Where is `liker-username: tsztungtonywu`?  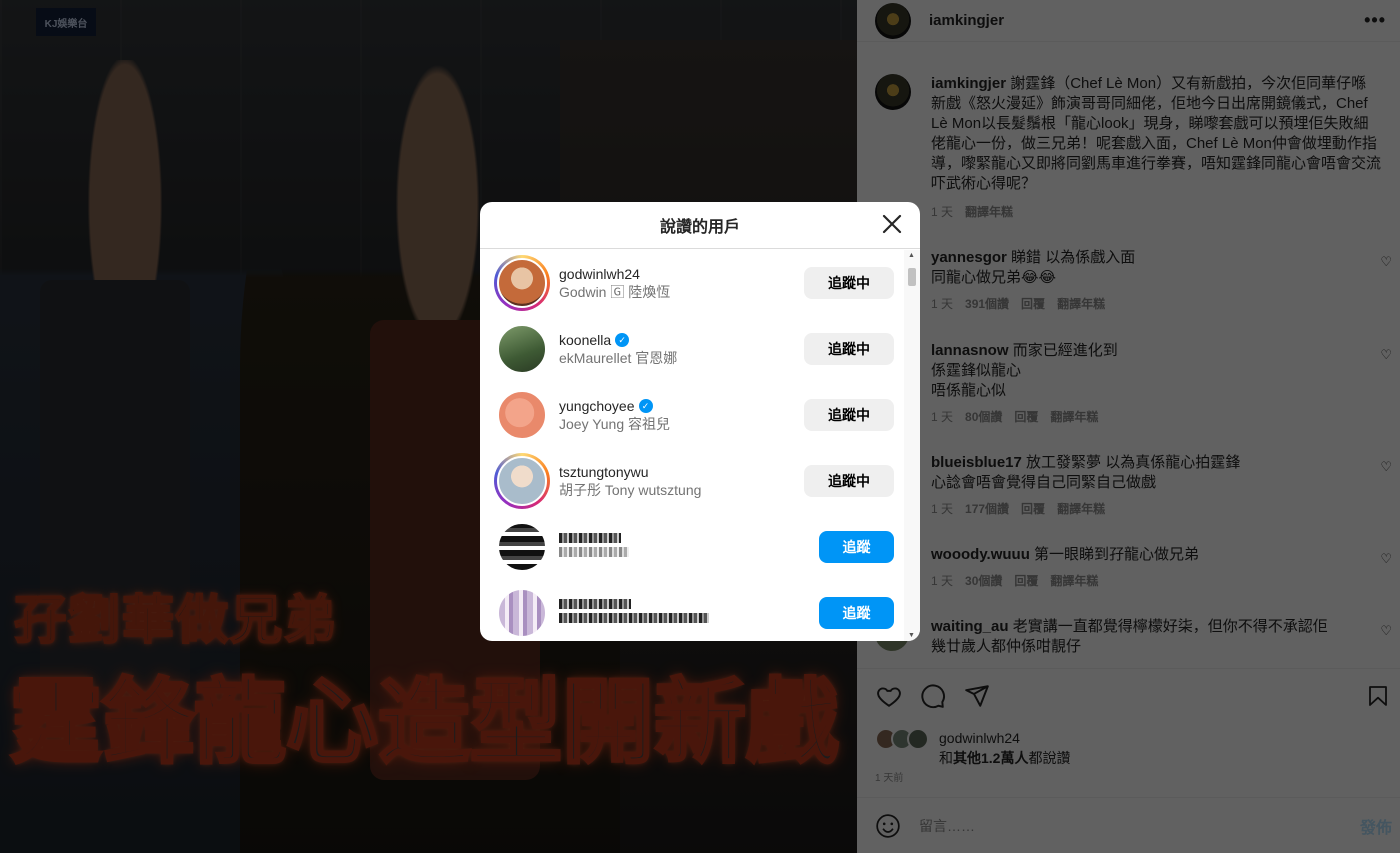
liker-username: tsztungtonywu is located at coordinates (604, 472).